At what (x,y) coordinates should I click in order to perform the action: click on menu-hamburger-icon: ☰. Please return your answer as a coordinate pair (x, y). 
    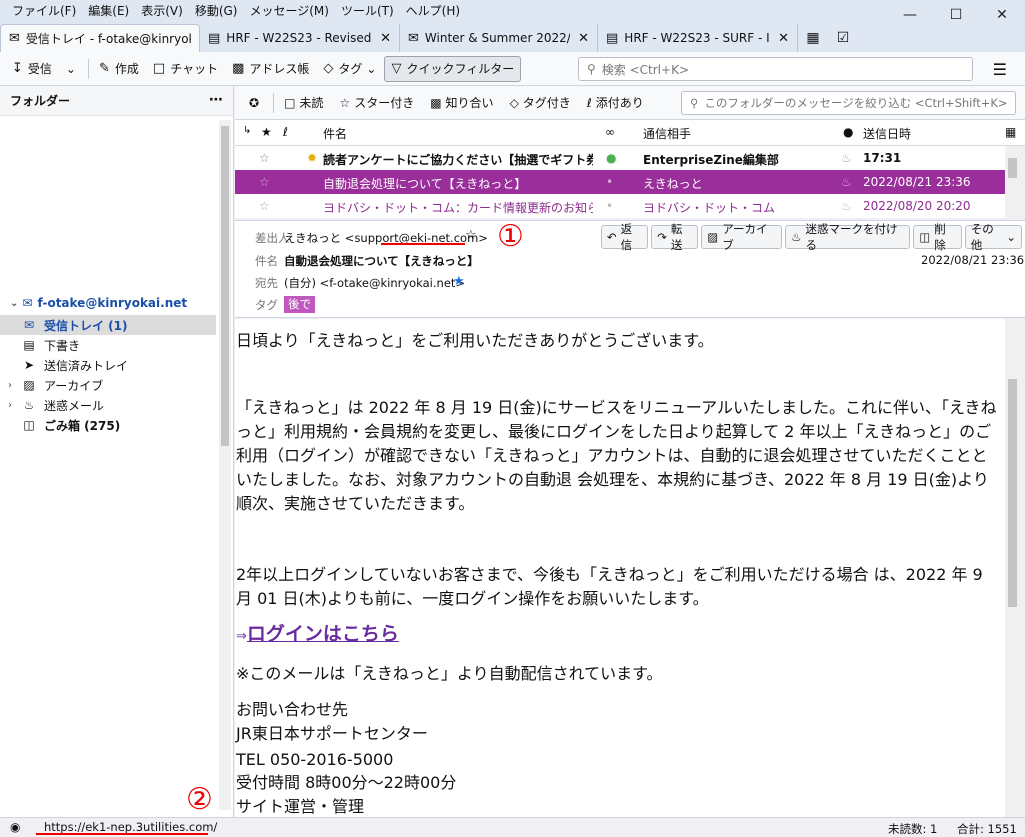
    Looking at the image, I should click on (1000, 69).